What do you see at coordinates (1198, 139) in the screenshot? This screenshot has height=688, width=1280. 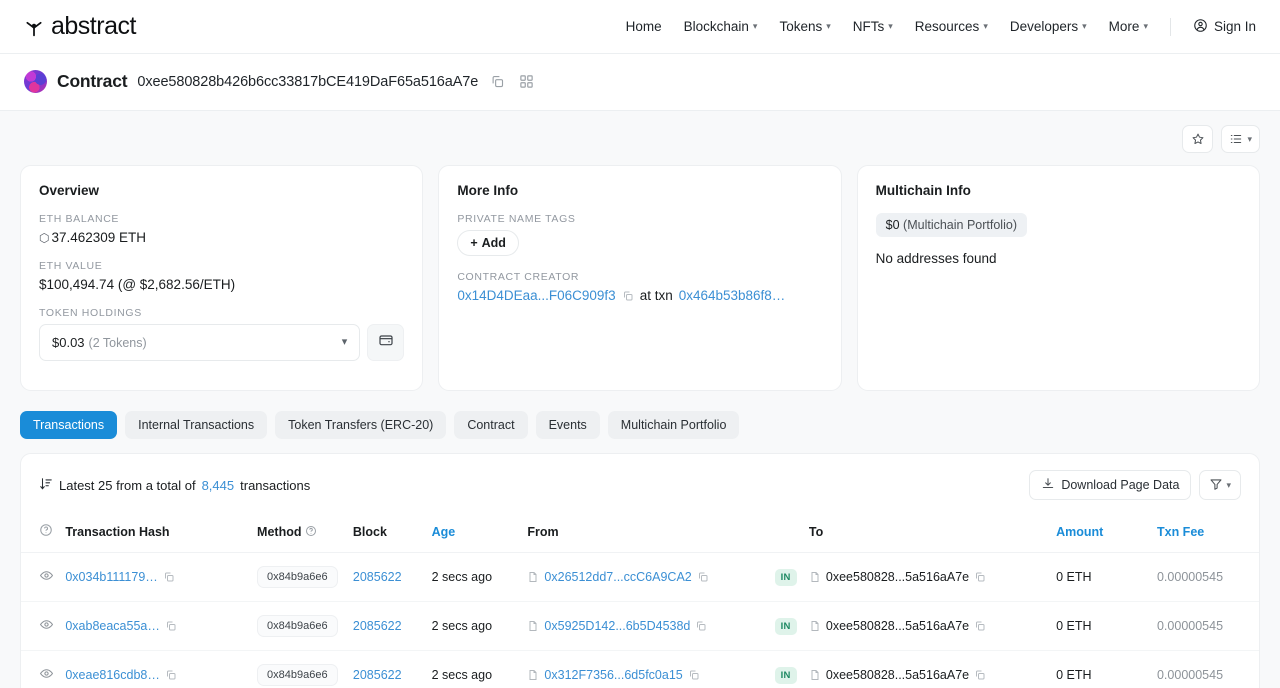 I see `favorite-star-button` at bounding box center [1198, 139].